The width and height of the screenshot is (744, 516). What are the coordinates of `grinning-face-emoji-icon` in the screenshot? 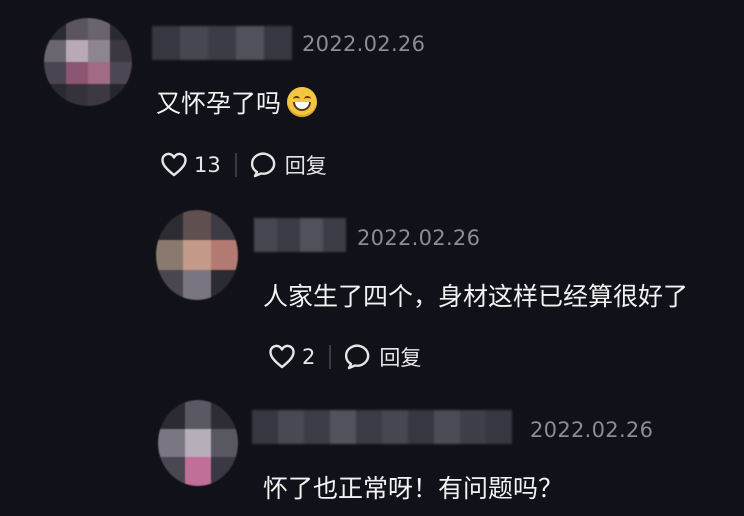 It's located at (302, 102).